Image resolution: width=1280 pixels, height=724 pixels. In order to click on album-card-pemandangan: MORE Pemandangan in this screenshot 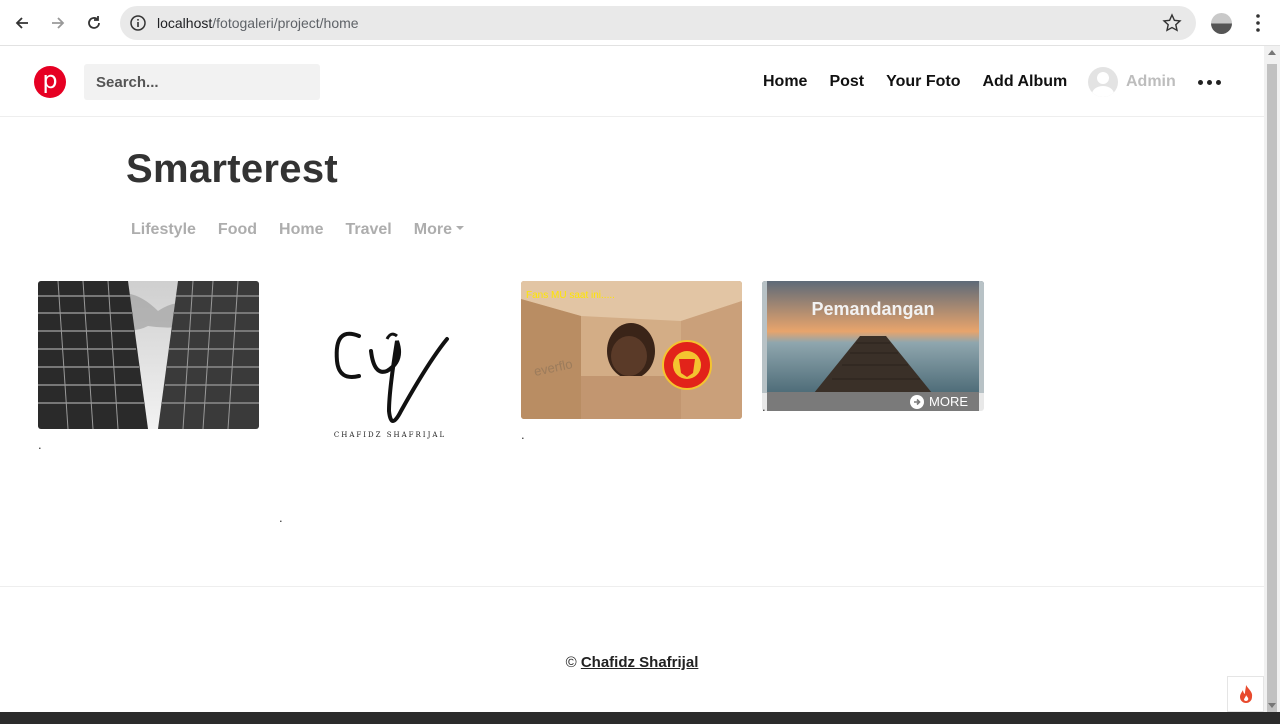, I will do `click(873, 346)`.